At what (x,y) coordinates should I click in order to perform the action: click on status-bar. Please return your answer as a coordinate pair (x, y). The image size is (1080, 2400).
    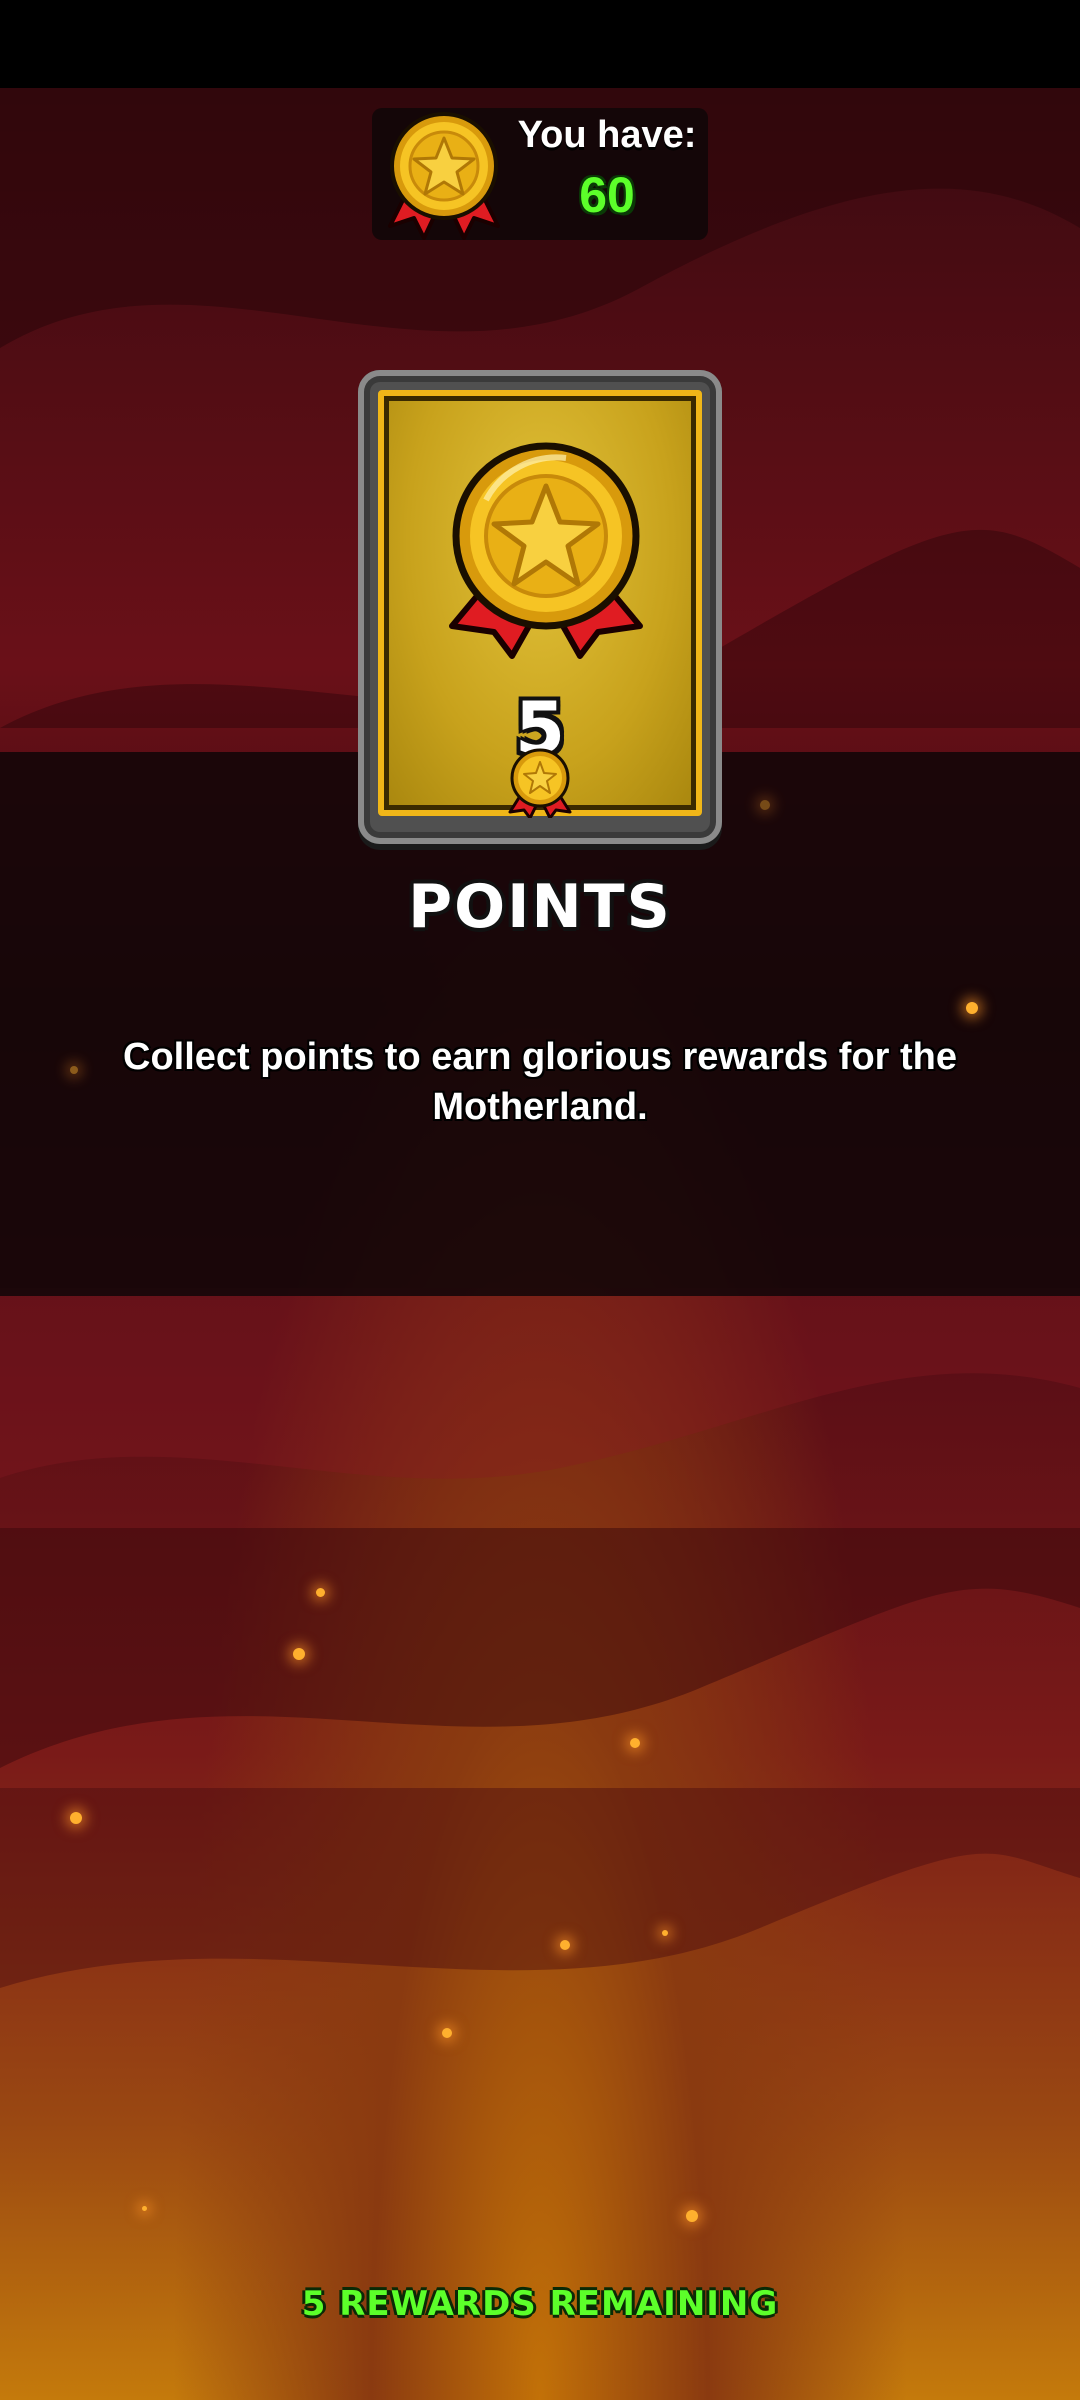
    Looking at the image, I should click on (540, 44).